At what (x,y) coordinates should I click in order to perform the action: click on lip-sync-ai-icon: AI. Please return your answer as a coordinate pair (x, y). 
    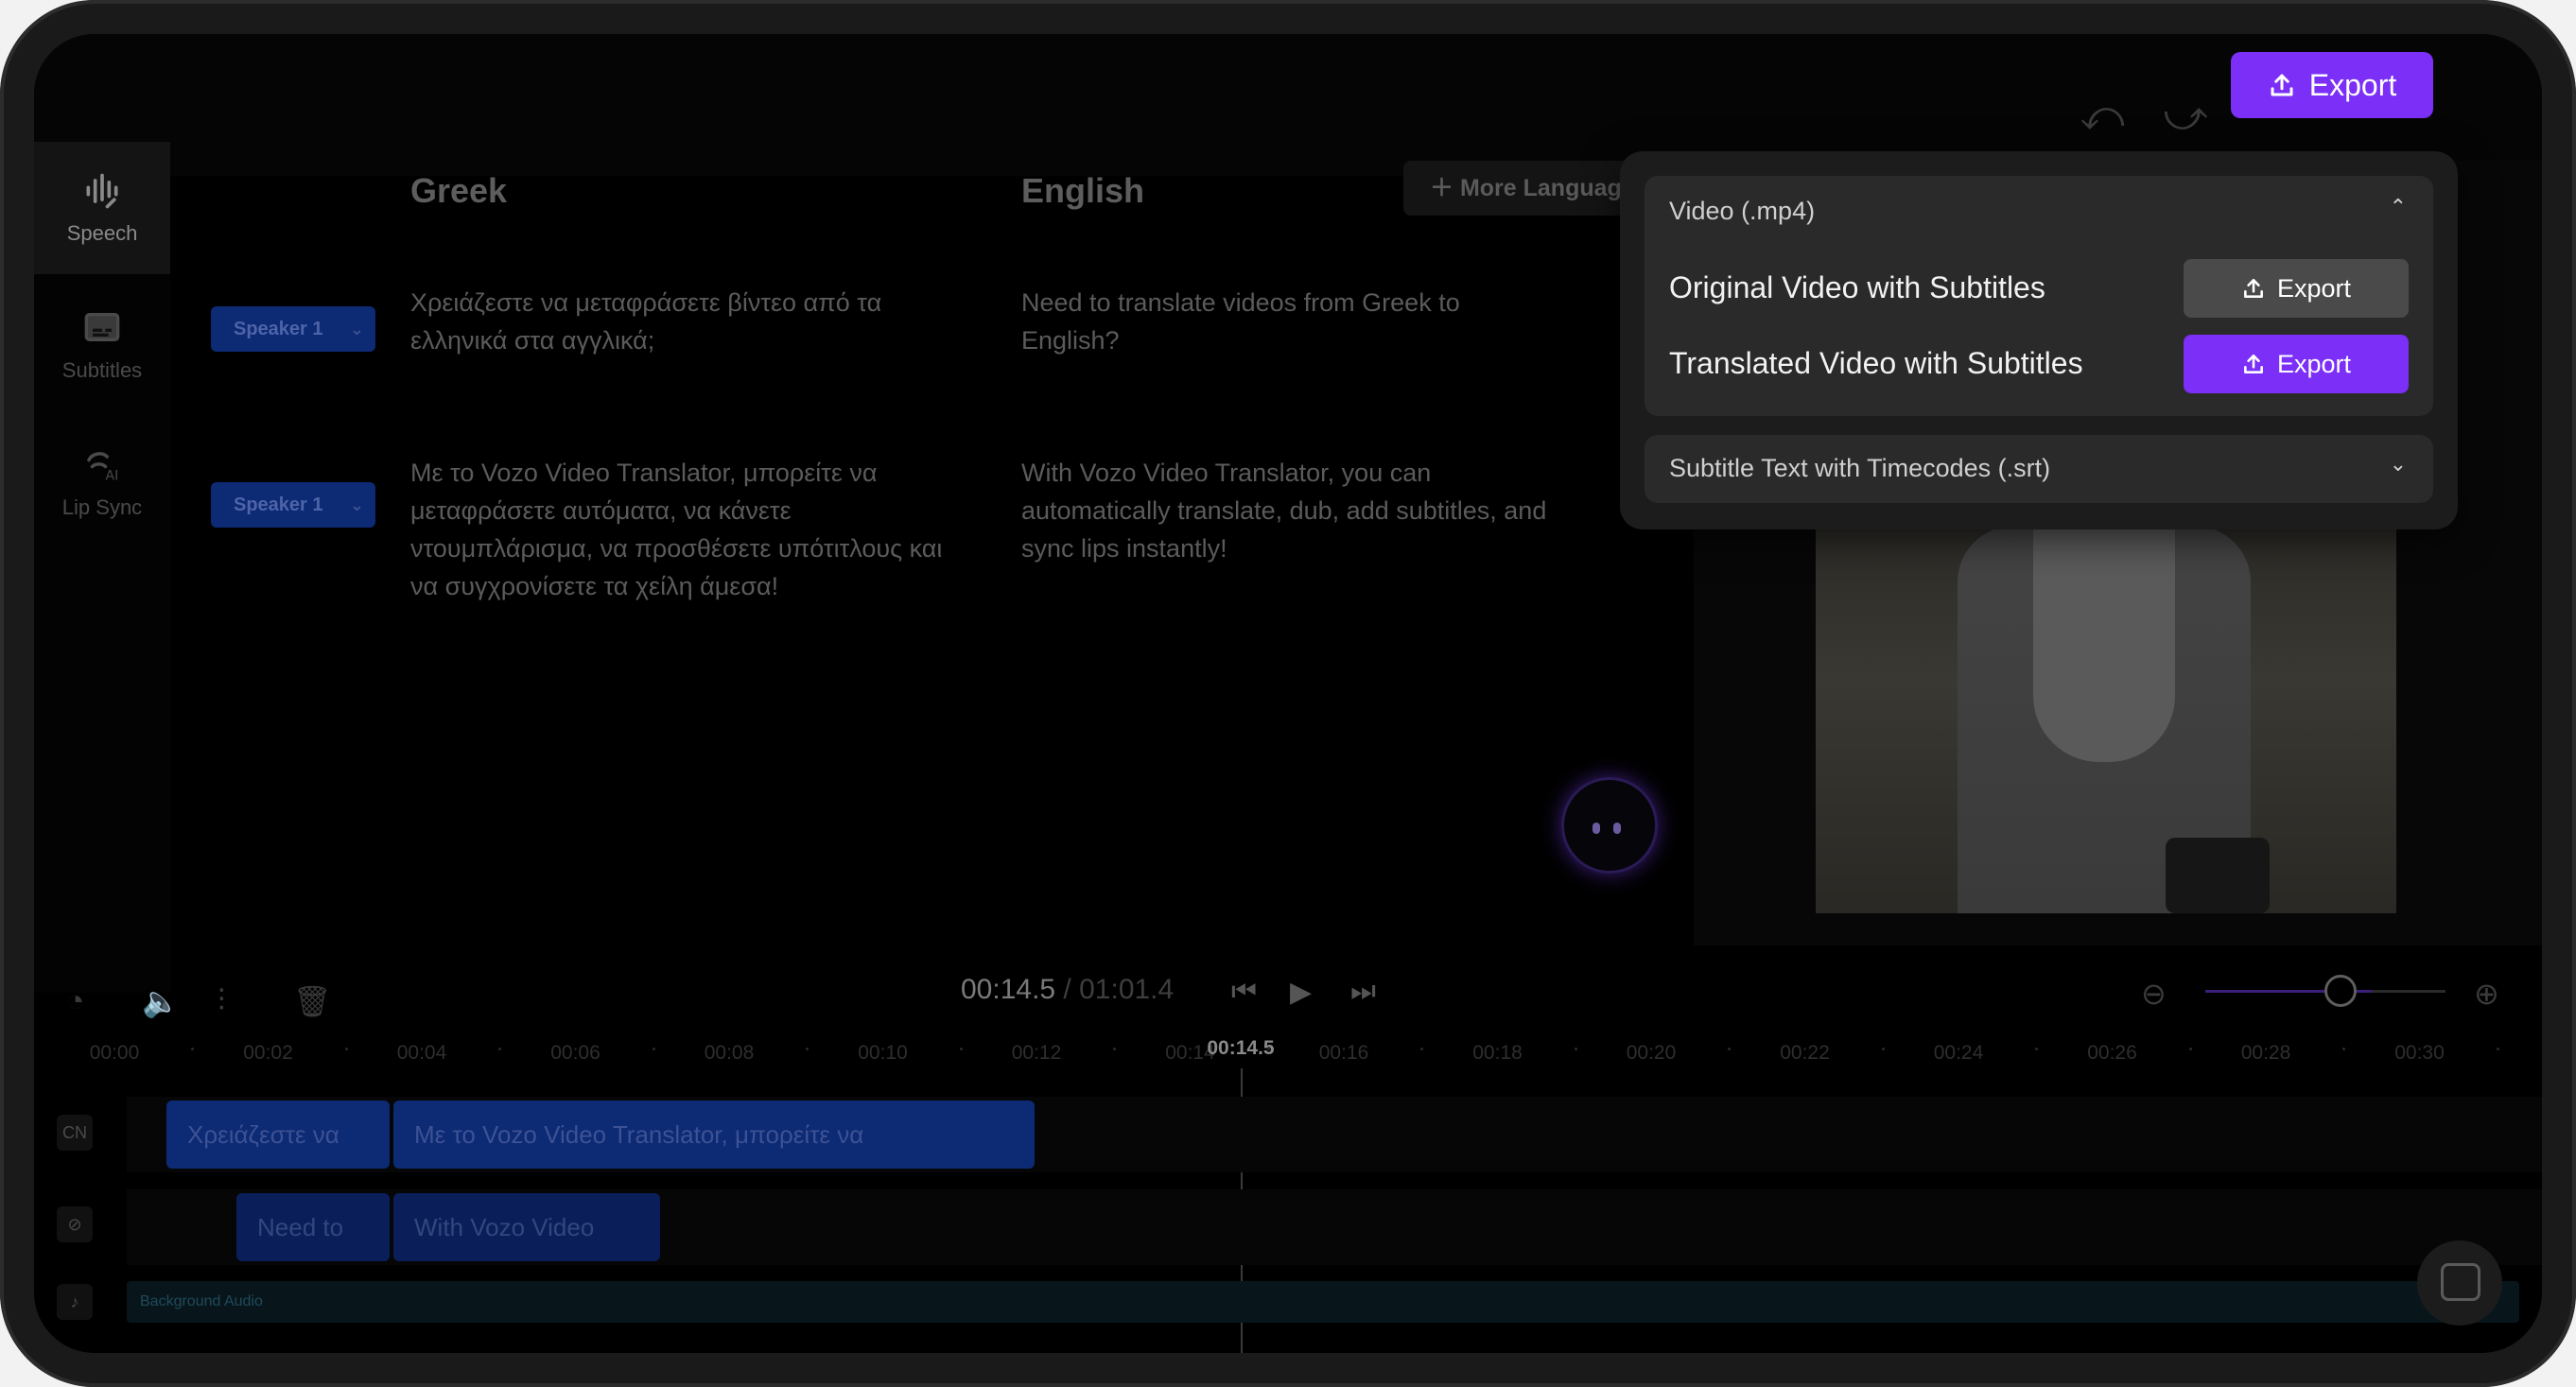
    Looking at the image, I should click on (102, 469).